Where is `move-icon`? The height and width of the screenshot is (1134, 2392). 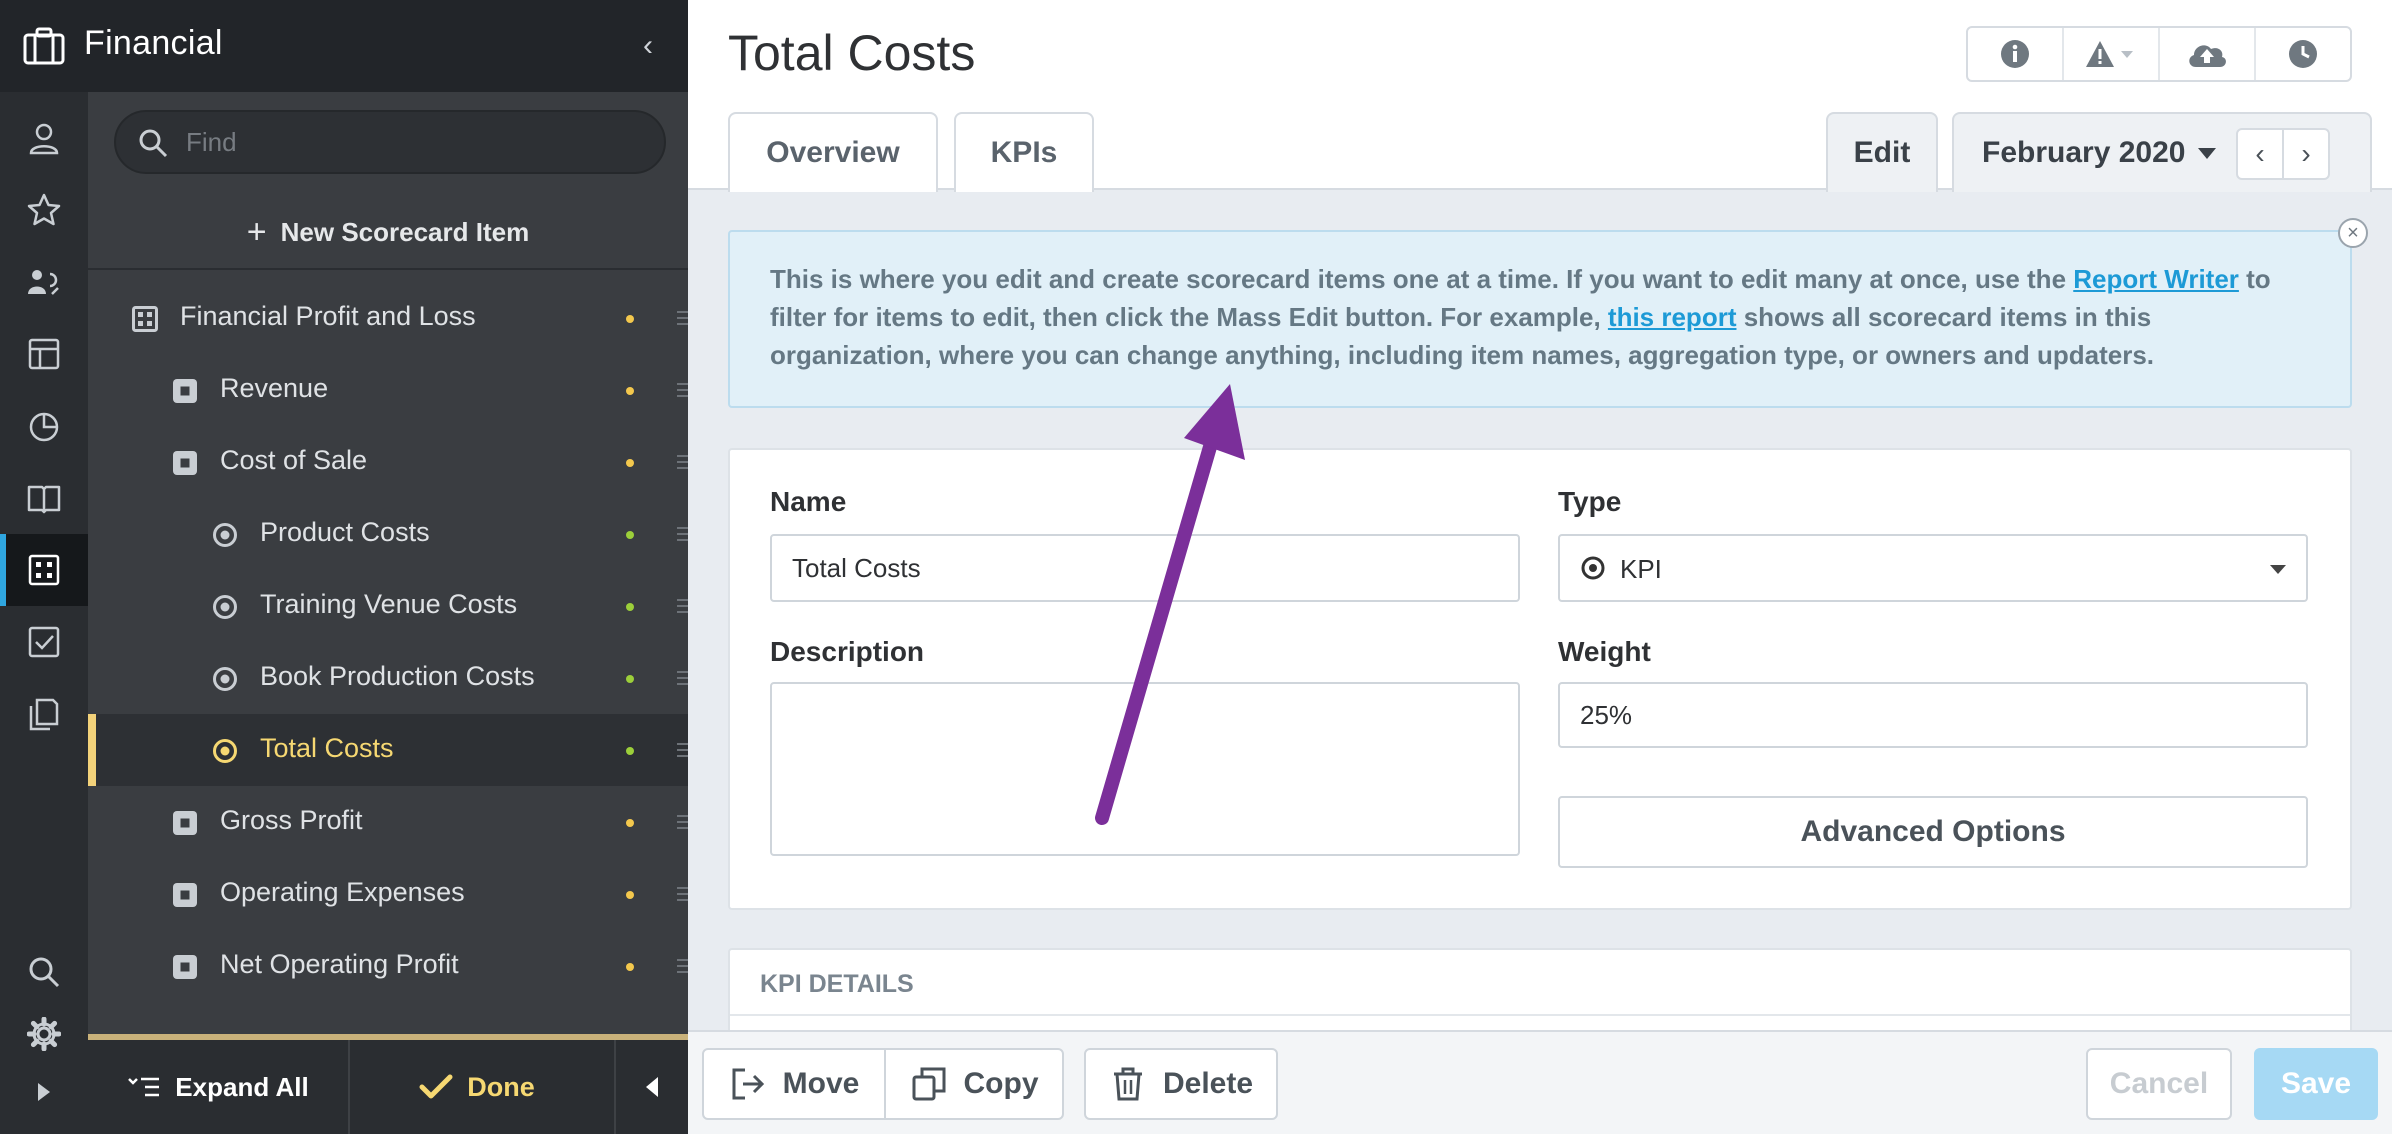
move-icon is located at coordinates (748, 1084).